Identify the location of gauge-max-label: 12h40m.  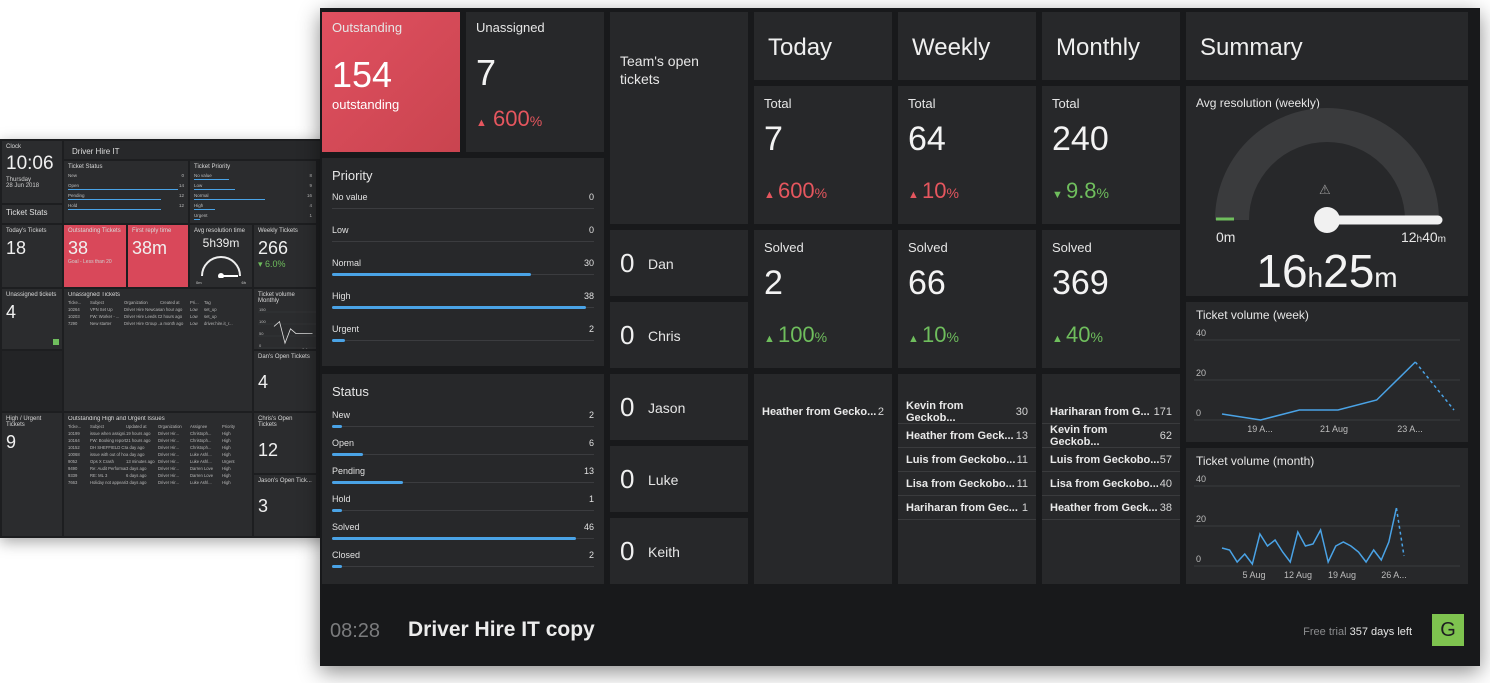
(1423, 237).